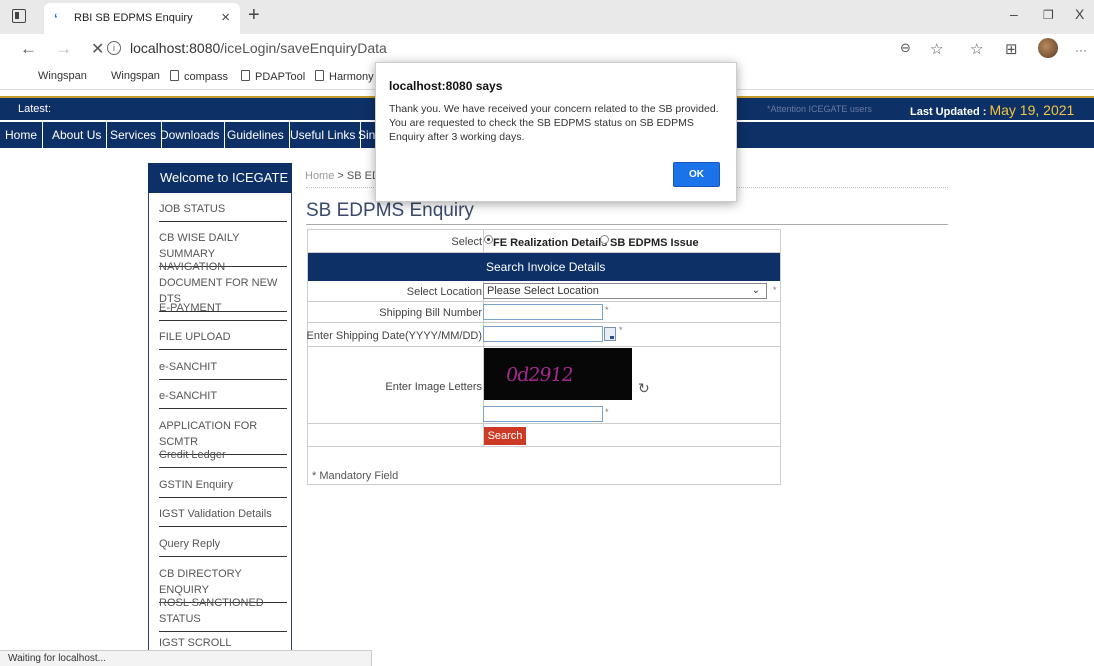 Image resolution: width=1094 pixels, height=666 pixels. I want to click on sidebar-item-credit-ledger: Credit Ledger, so click(223, 457).